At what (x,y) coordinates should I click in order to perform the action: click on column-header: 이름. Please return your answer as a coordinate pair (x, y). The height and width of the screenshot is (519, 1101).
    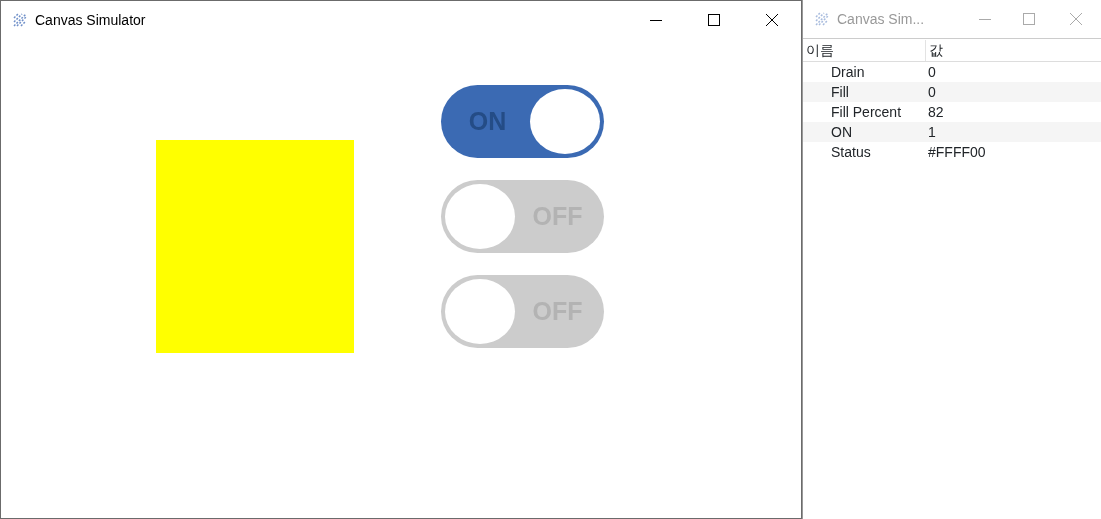
    Looking at the image, I should click on (820, 49).